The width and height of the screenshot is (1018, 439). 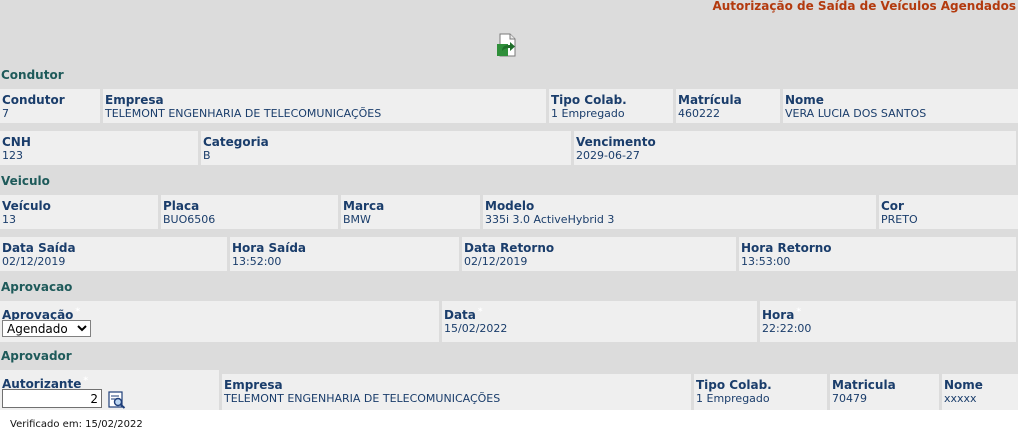 I want to click on condutor-vencimento-value: 2029-06-27, so click(x=608, y=155).